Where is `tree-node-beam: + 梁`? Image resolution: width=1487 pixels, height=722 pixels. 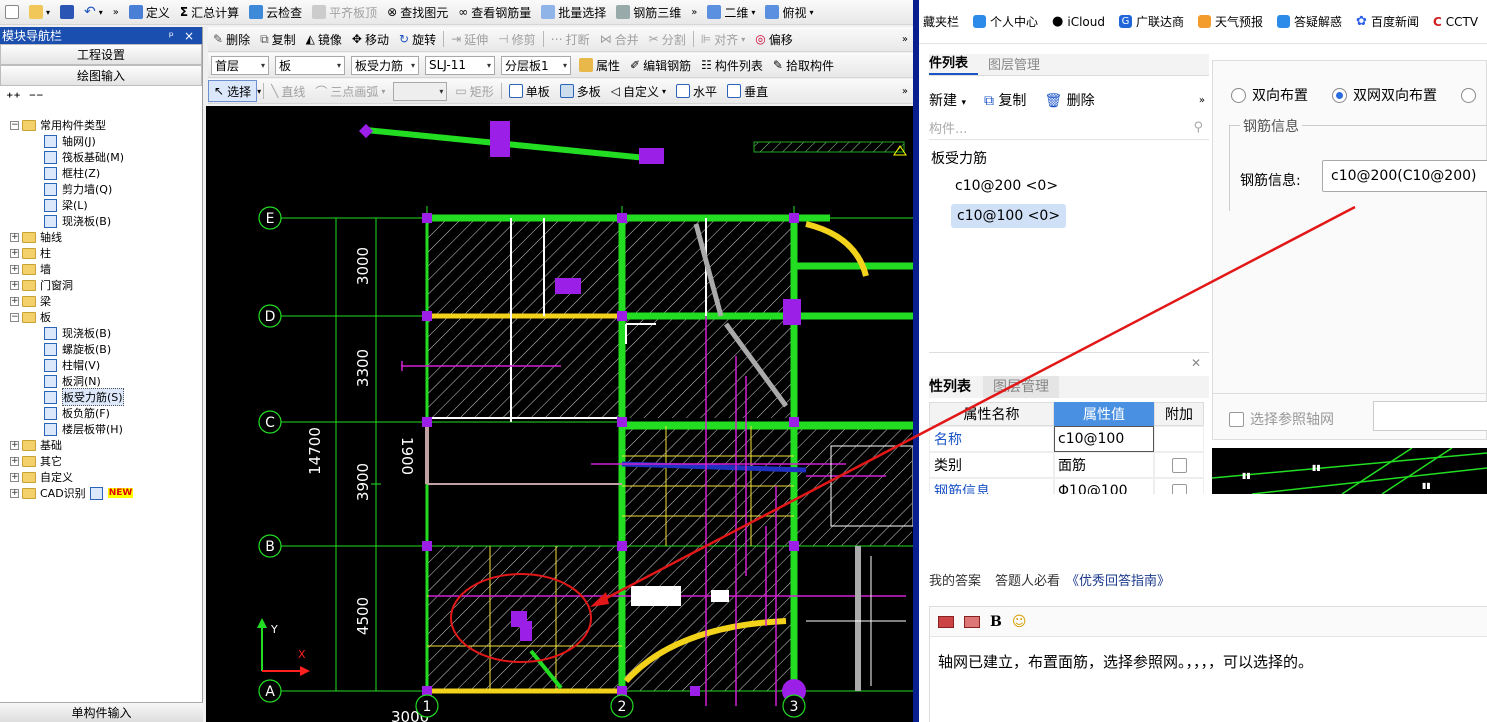
tree-node-beam: + 梁 is located at coordinates (100, 301).